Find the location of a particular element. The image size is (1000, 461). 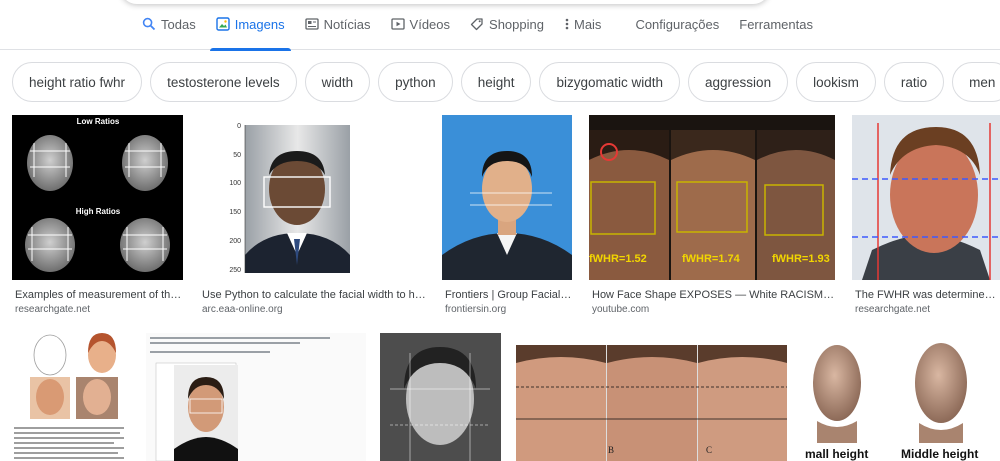

axis-tick: 150 is located at coordinates (235, 212).